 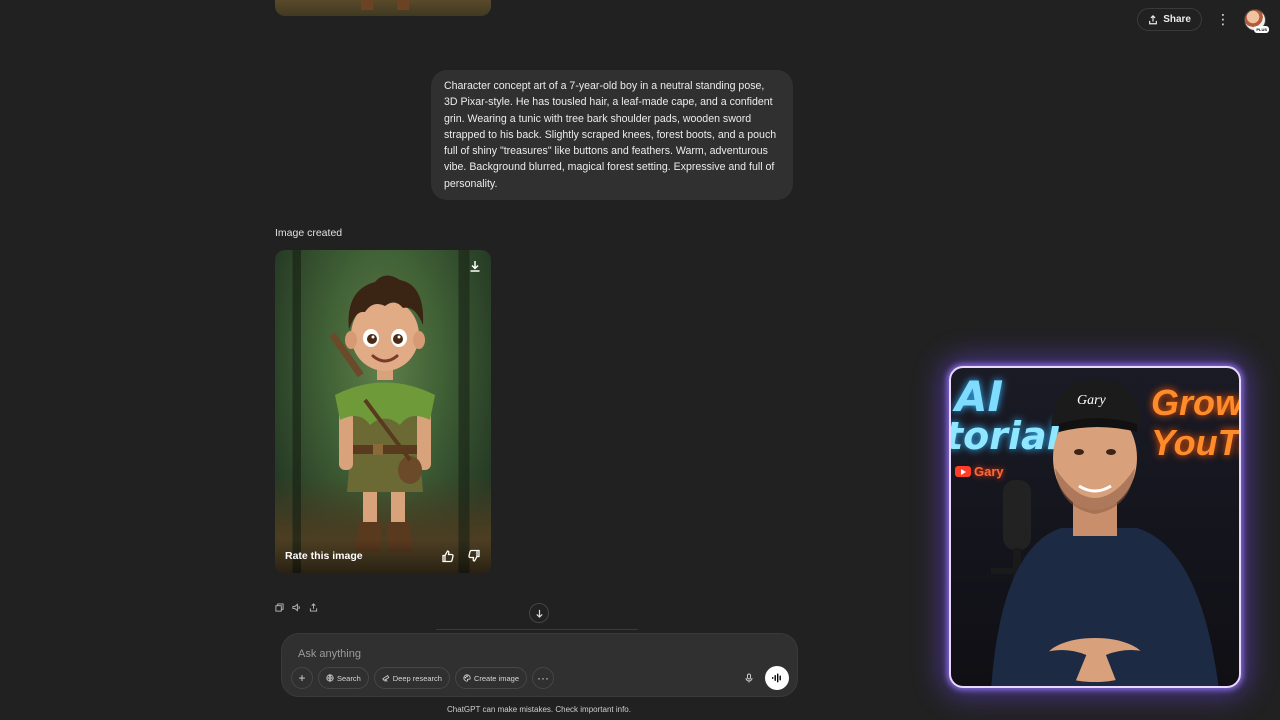 I want to click on create-image-button: Create image, so click(x=490, y=678).